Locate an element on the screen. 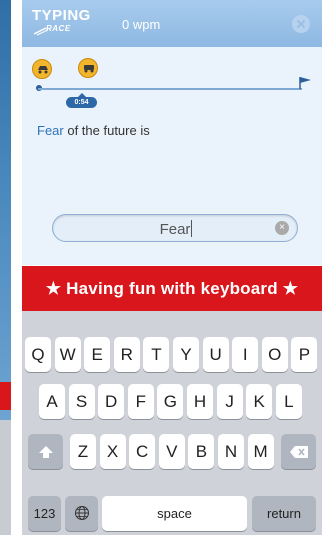 The height and width of the screenshot is (535, 322). shift-key is located at coordinates (45, 451).